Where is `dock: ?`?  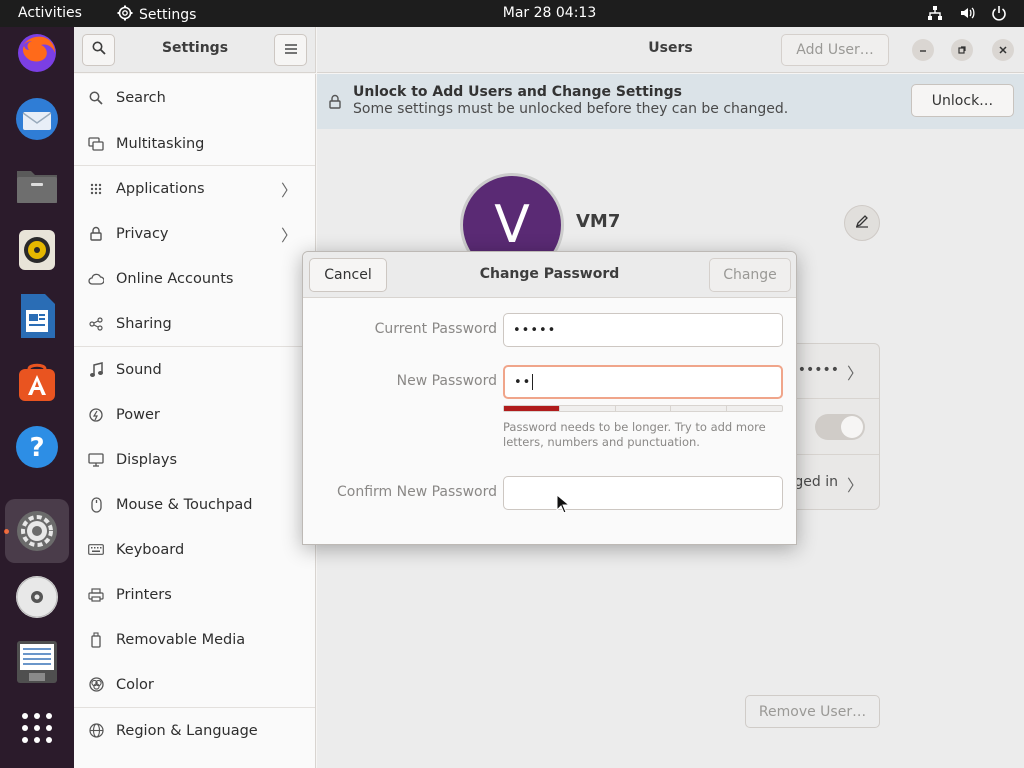
dock: ? is located at coordinates (37, 397).